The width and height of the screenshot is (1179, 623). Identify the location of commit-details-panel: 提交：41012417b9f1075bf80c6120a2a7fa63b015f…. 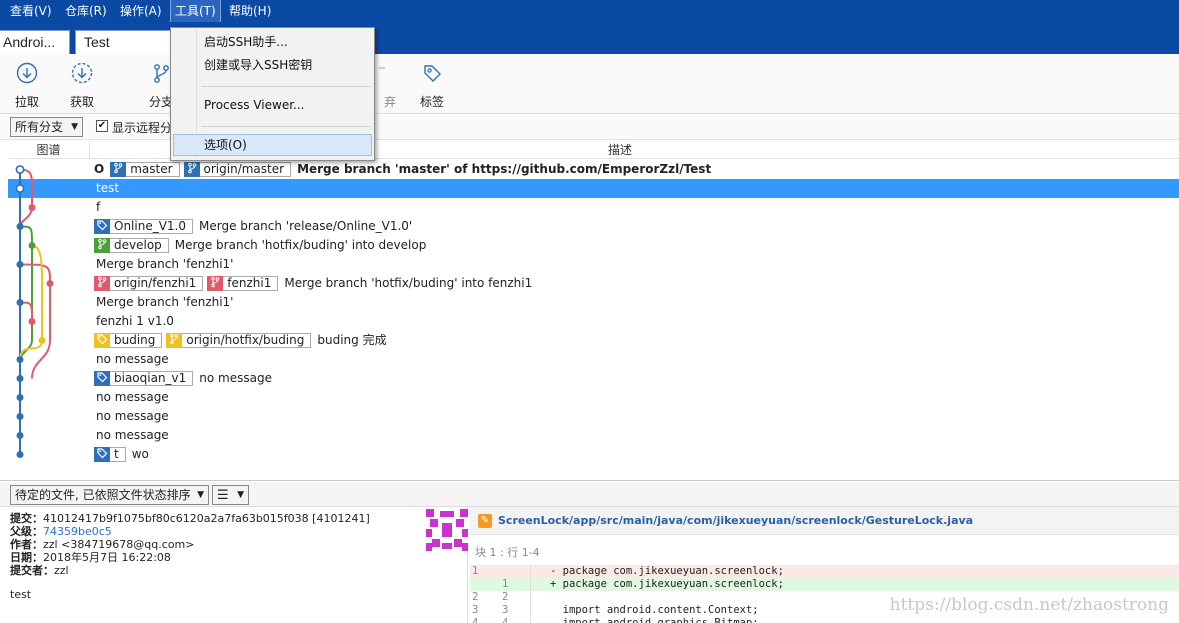
(234, 565).